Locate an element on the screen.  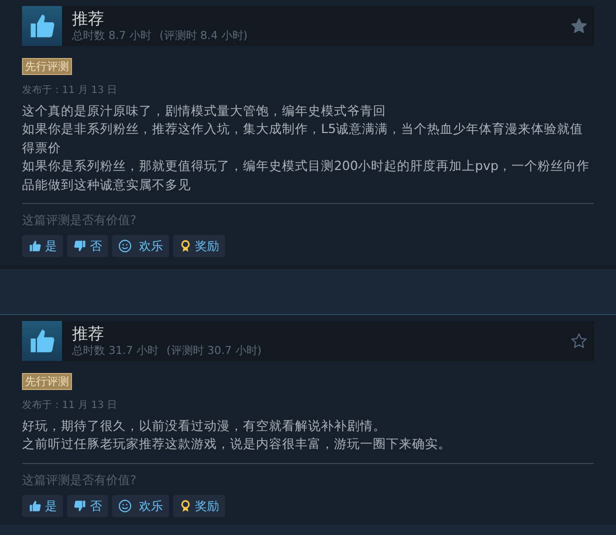
review-text: 之前听过任豚老玩家推荐这款游戏，说是内容很丰富，游玩一圈下来确实。 is located at coordinates (237, 444).